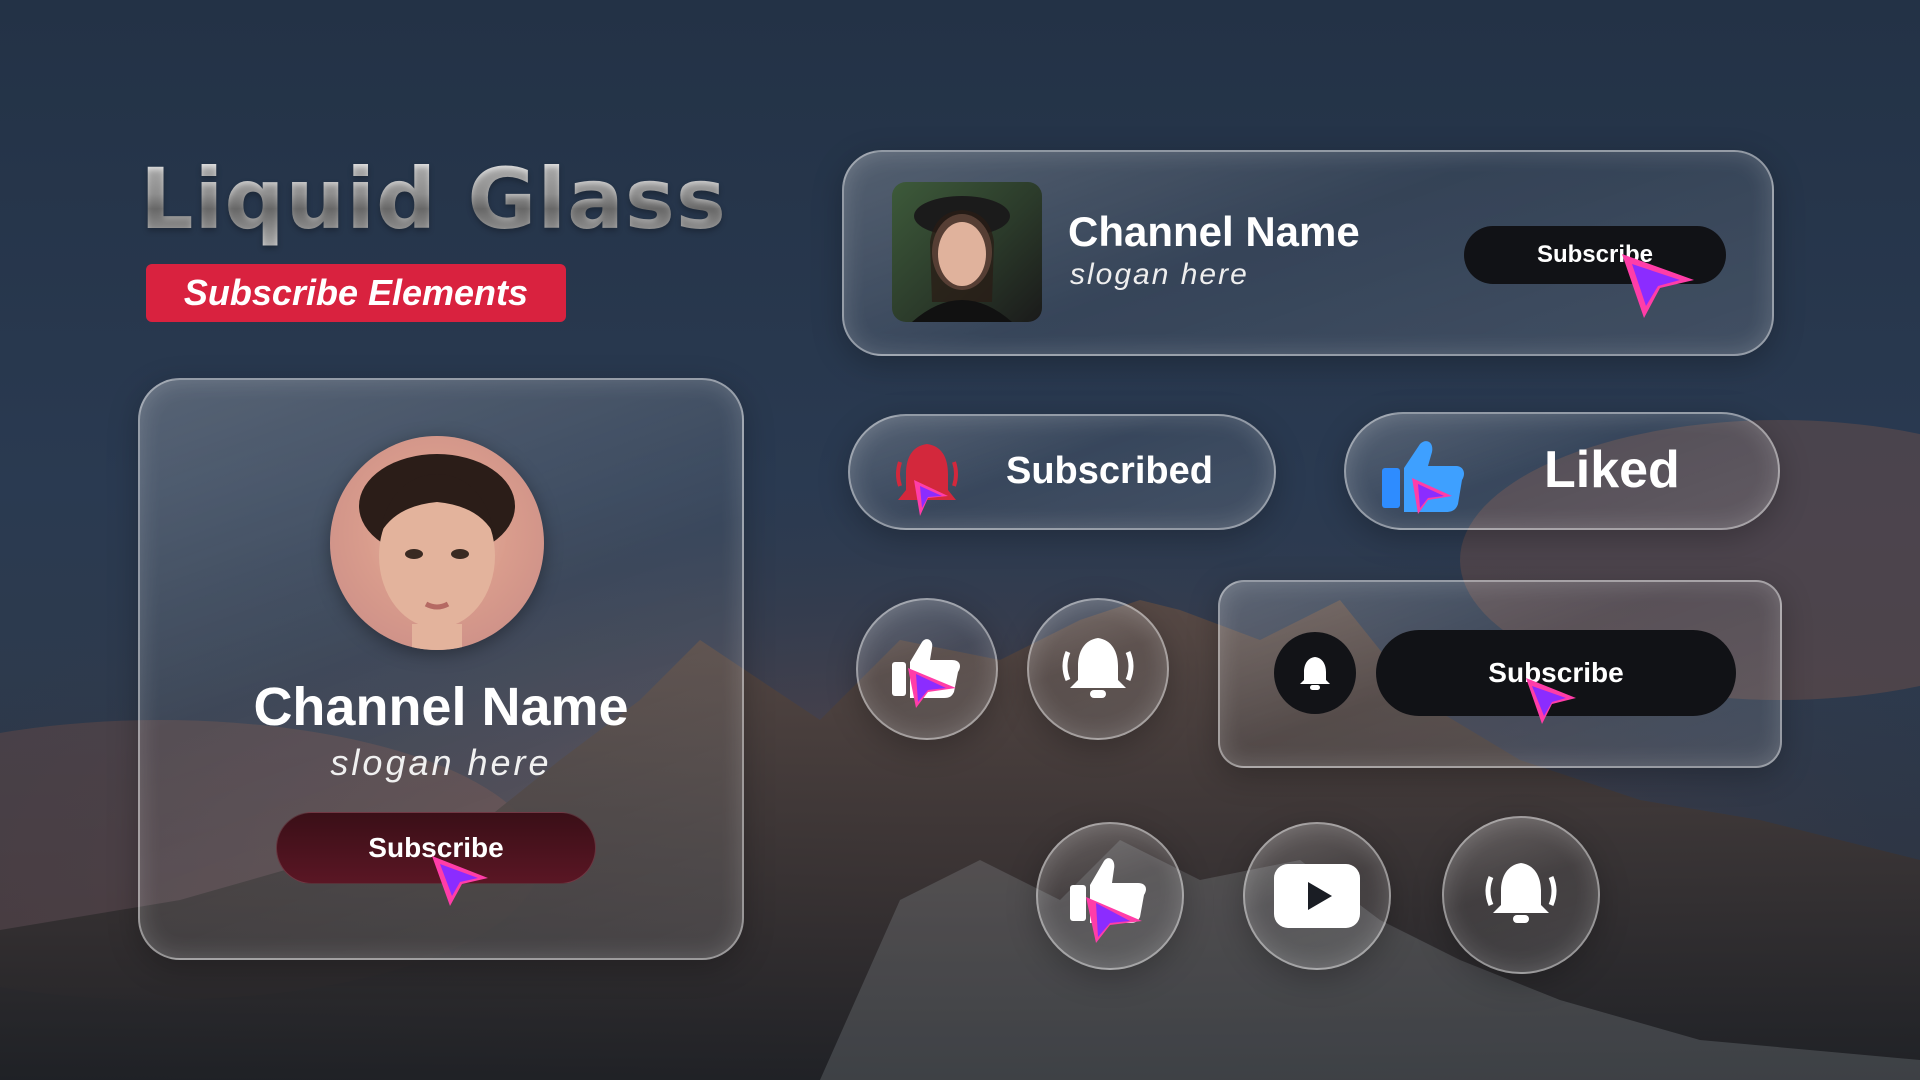  Describe the element at coordinates (1109, 471) in the screenshot. I see `subscribed-label: Subscribed` at that location.